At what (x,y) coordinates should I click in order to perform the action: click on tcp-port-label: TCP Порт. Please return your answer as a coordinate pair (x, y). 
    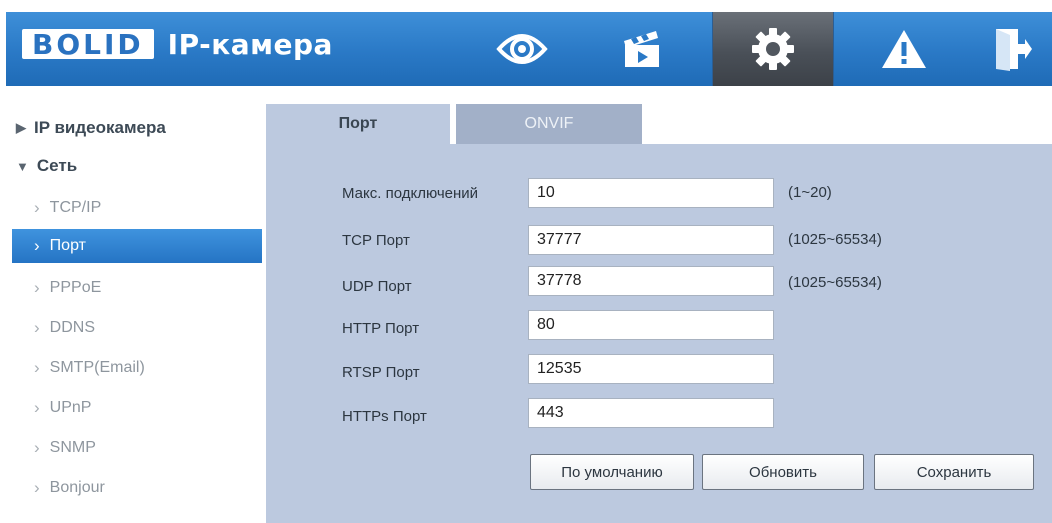
    Looking at the image, I should click on (376, 240).